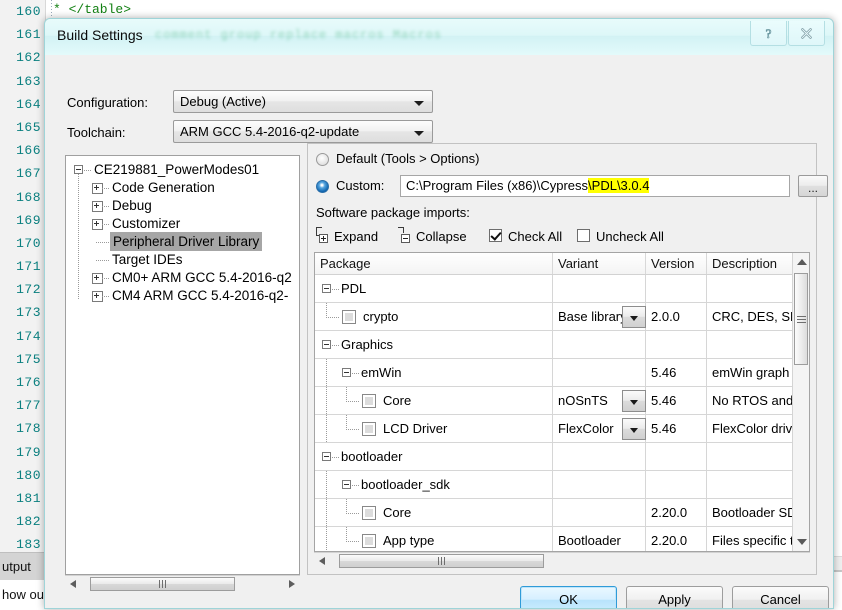 This screenshot has height=610, width=842. Describe the element at coordinates (28, 127) in the screenshot. I see `line-number: 165` at that location.